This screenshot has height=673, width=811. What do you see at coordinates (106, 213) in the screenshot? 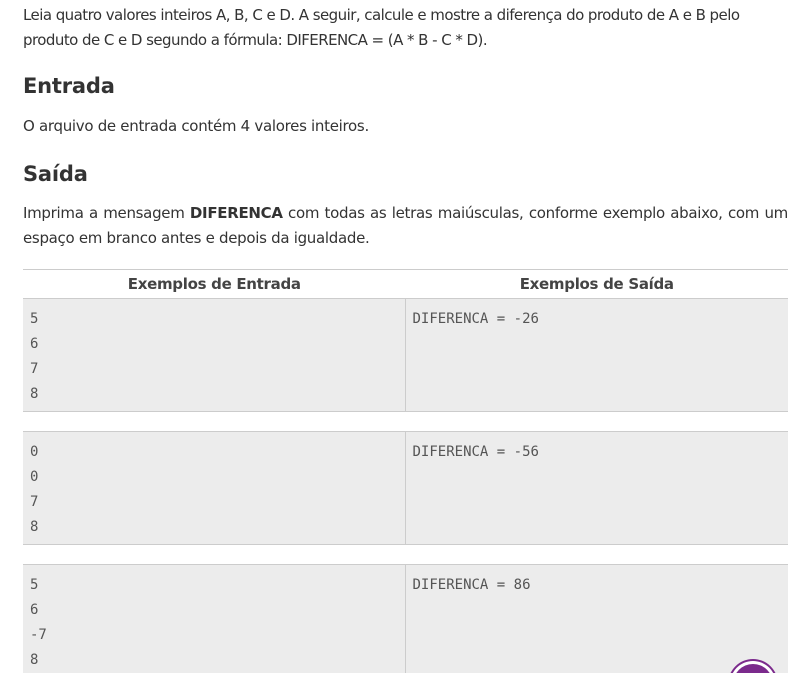
I see `output-text-before: Imprima a mensagem` at bounding box center [106, 213].